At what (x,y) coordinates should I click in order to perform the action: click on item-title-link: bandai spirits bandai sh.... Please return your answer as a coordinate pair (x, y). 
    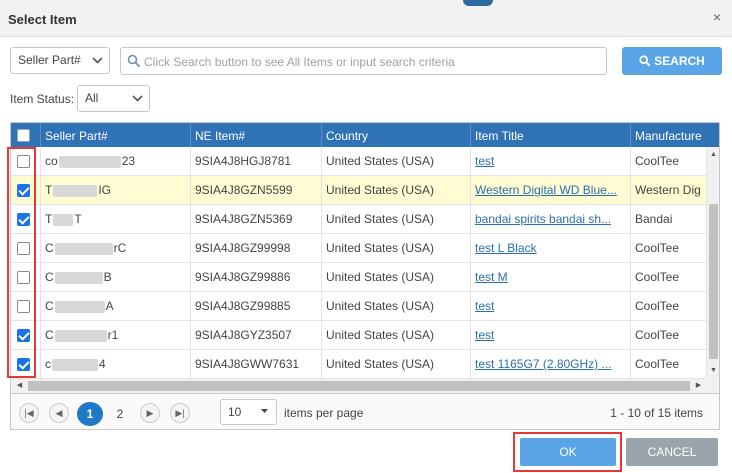
    Looking at the image, I should click on (543, 219).